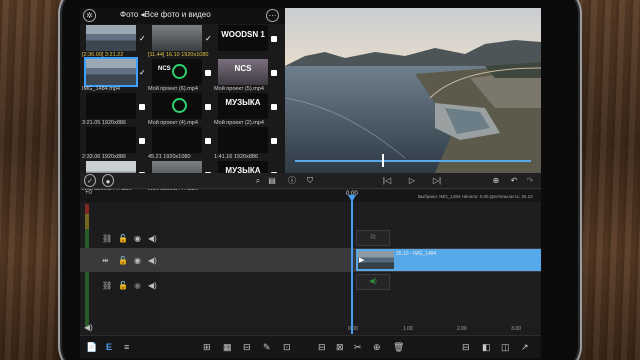 The height and width of the screenshot is (360, 640). Describe the element at coordinates (91, 347) in the screenshot. I see `project-icon: 📄` at that location.